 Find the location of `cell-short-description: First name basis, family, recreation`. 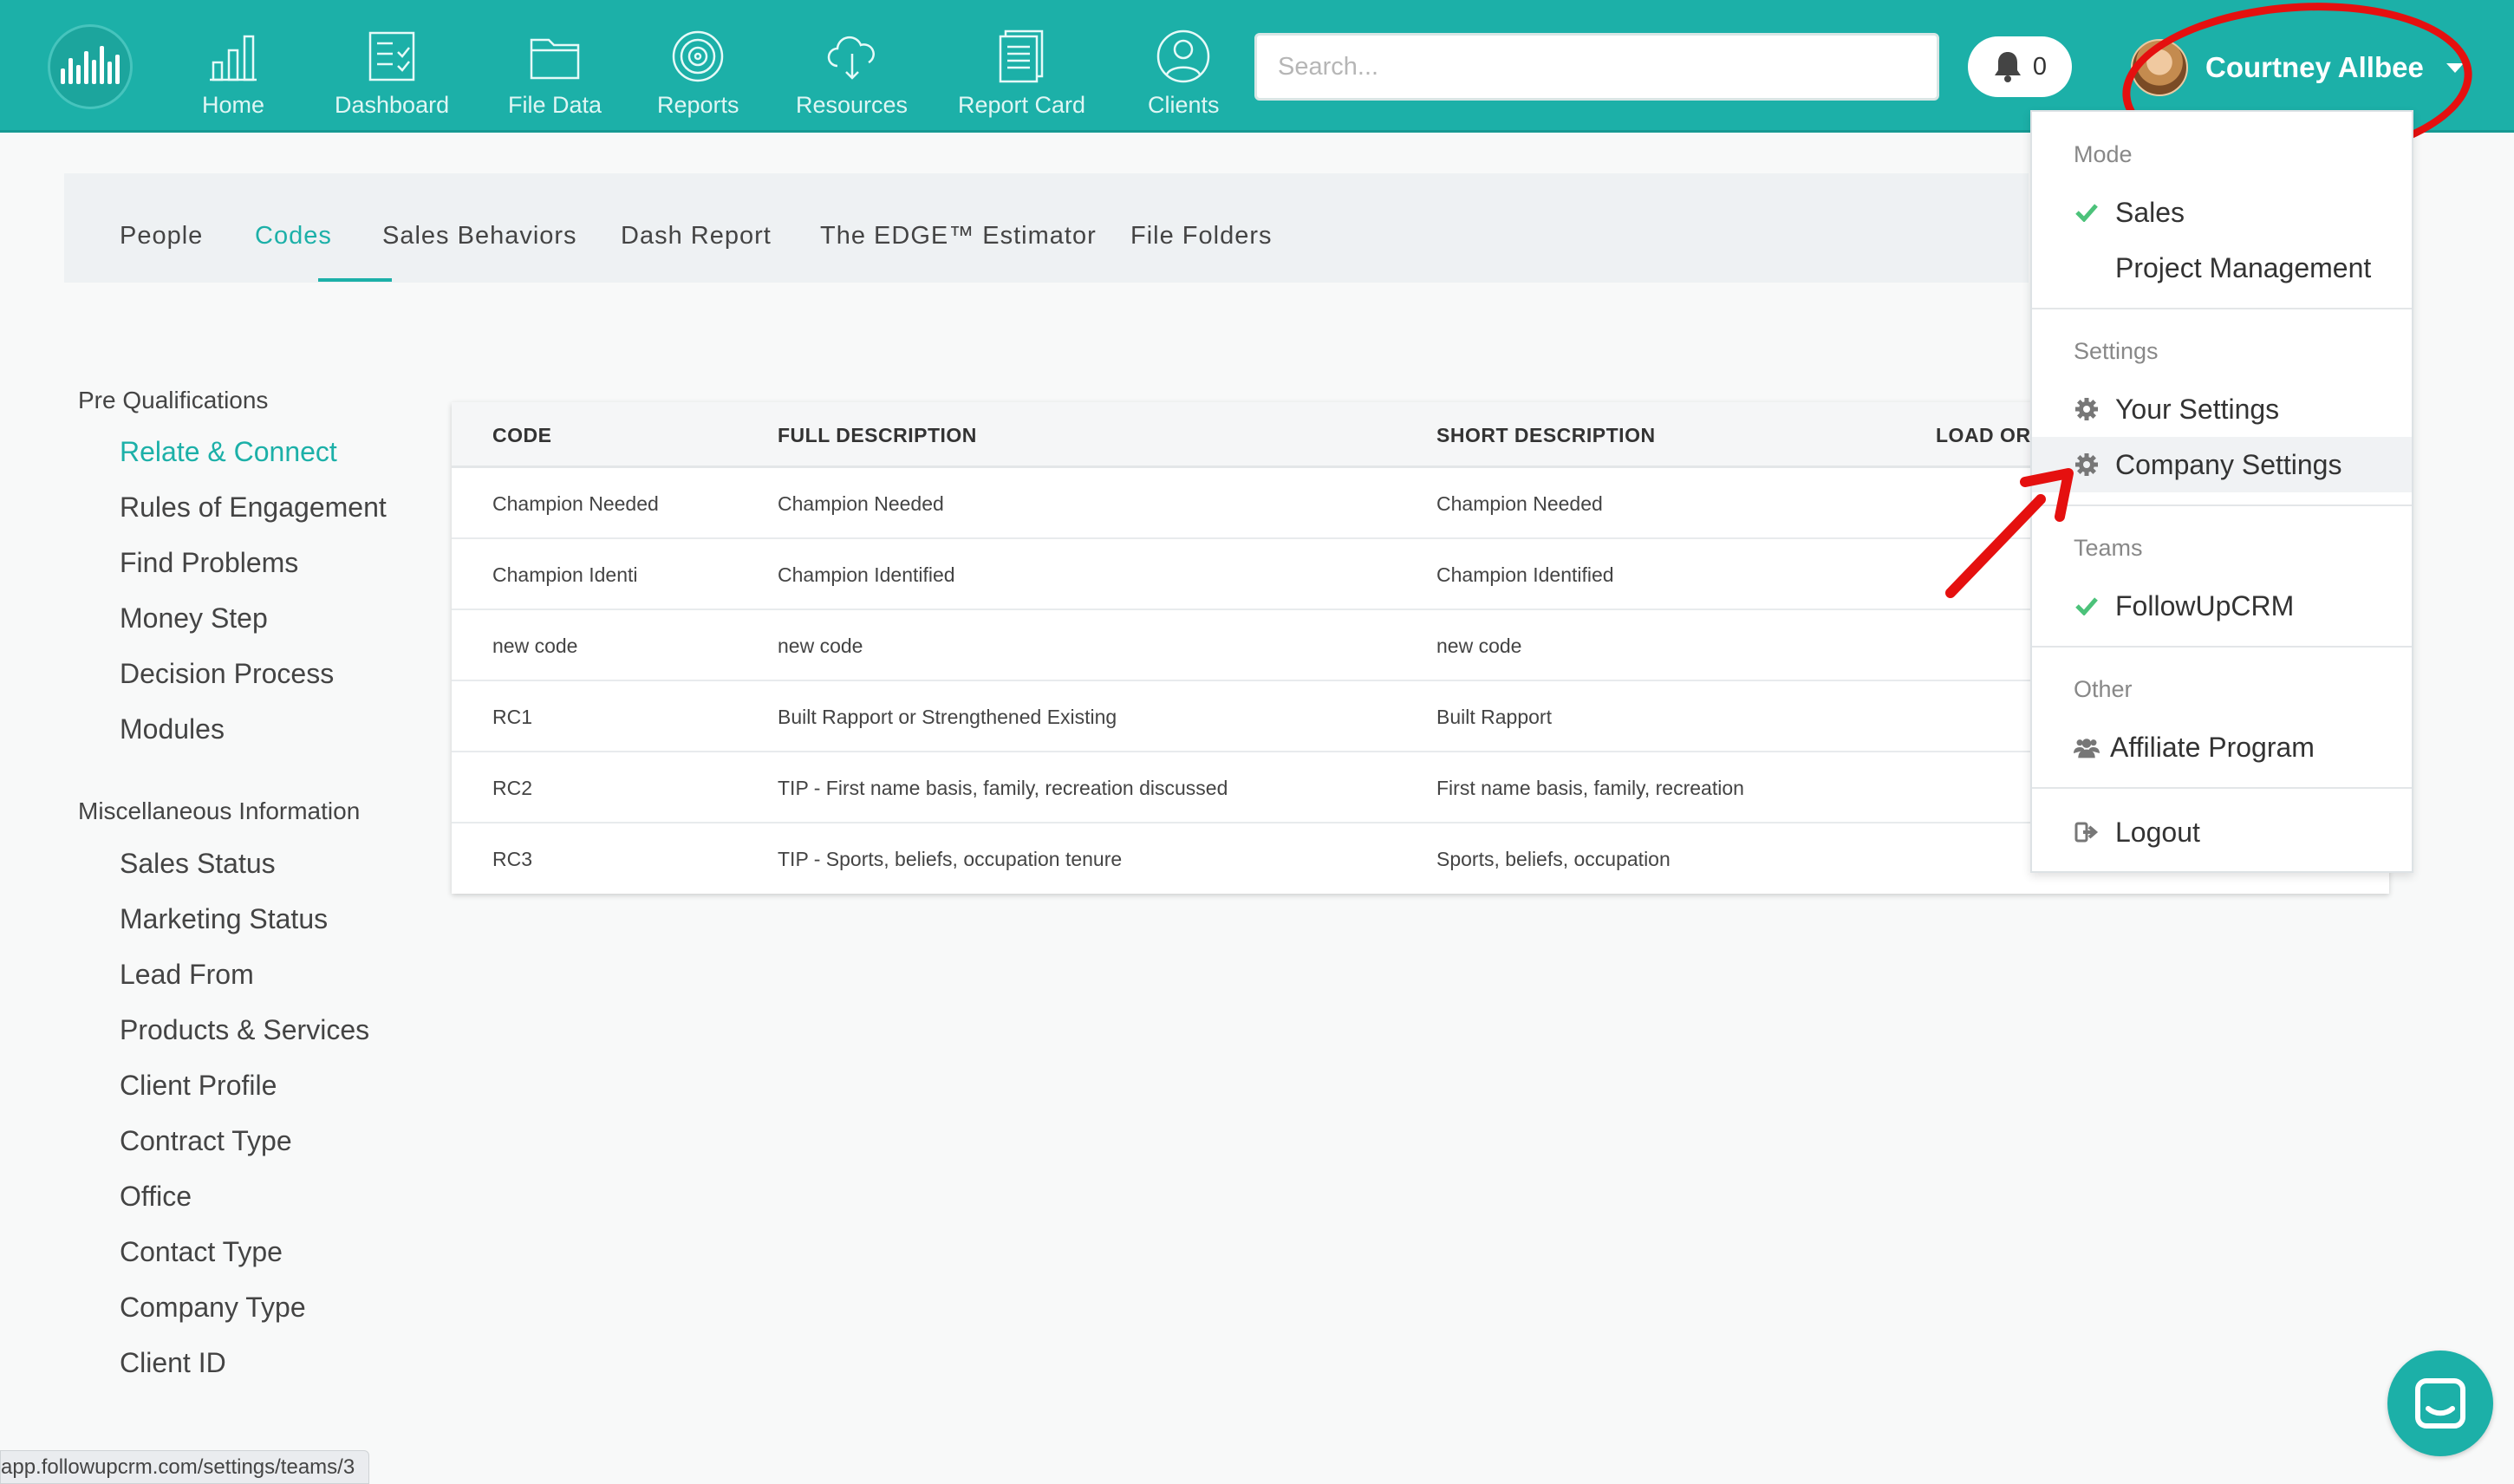

cell-short-description: First name basis, family, recreation is located at coordinates (1590, 788).